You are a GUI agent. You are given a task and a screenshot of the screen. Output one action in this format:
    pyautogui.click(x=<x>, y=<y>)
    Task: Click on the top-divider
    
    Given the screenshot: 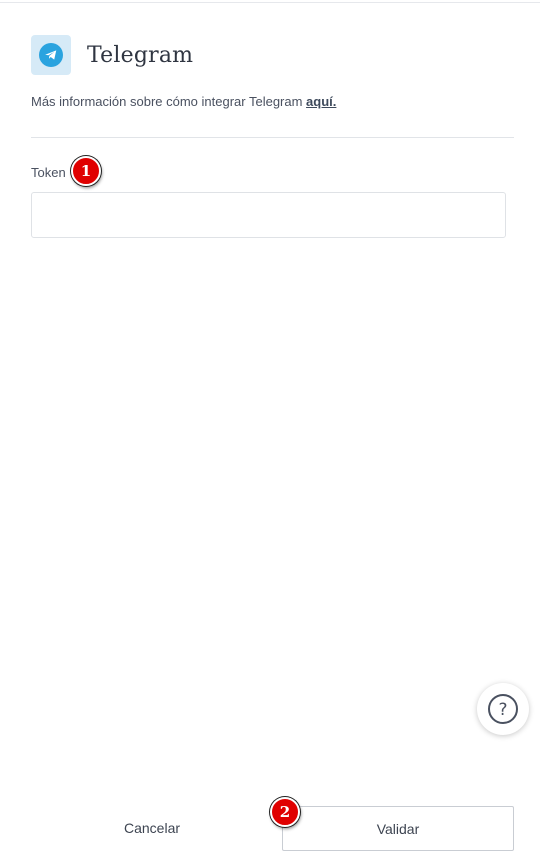 What is the action you would take?
    pyautogui.click(x=270, y=1)
    